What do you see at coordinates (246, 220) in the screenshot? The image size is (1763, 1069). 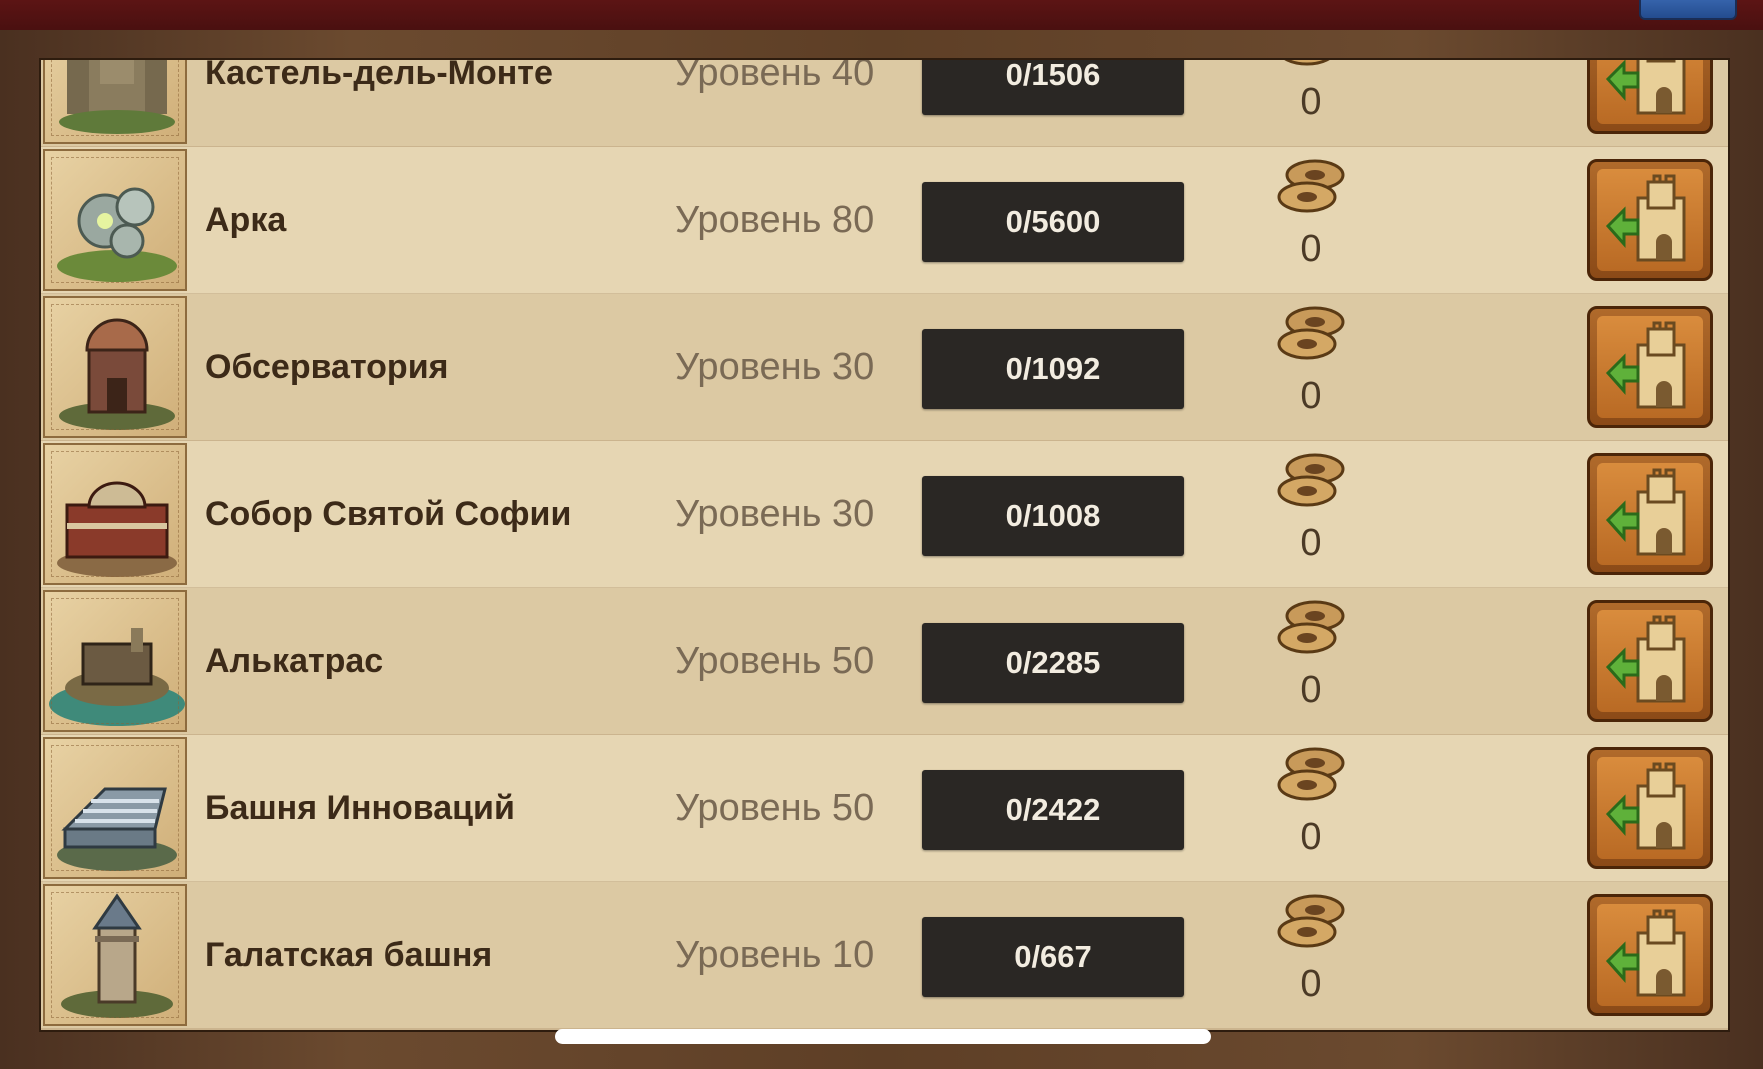 I see `building-name: Арка` at bounding box center [246, 220].